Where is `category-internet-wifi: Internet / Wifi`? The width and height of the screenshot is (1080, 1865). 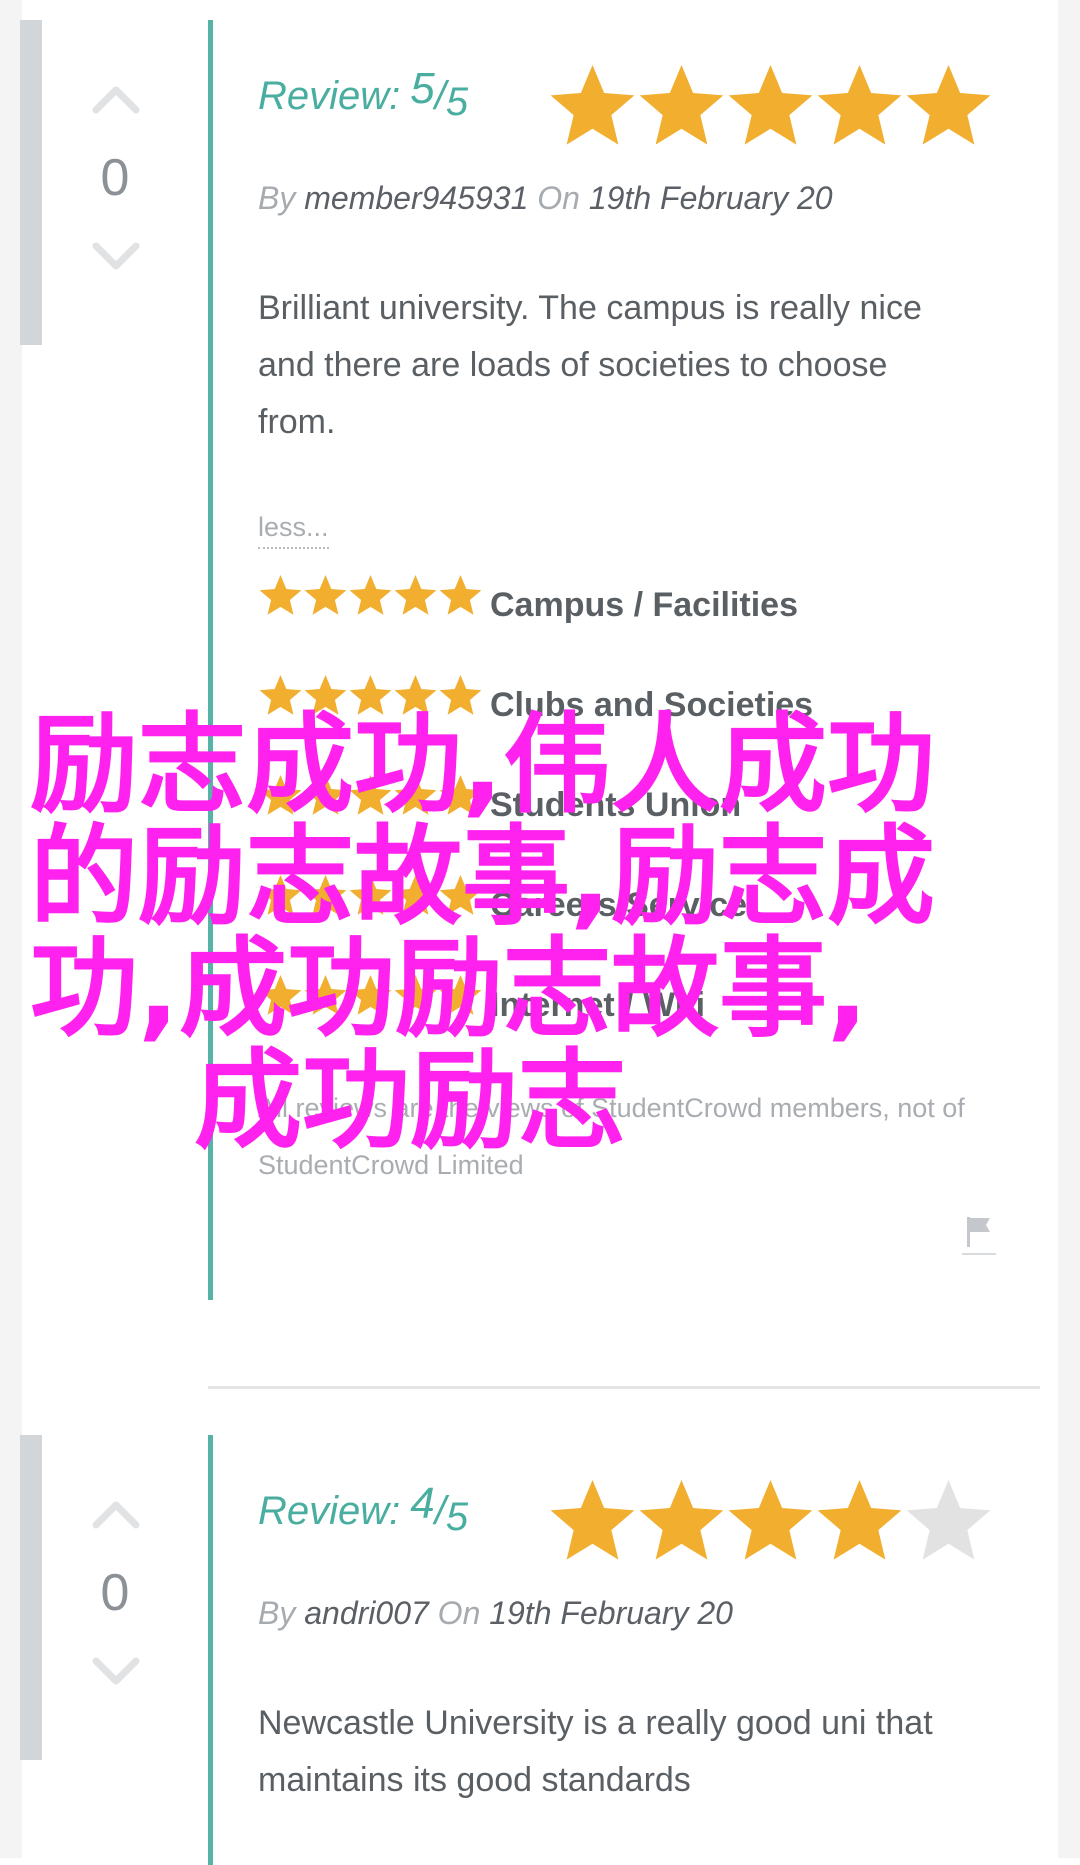
category-internet-wifi: Internet / Wifi is located at coordinates (638, 1002).